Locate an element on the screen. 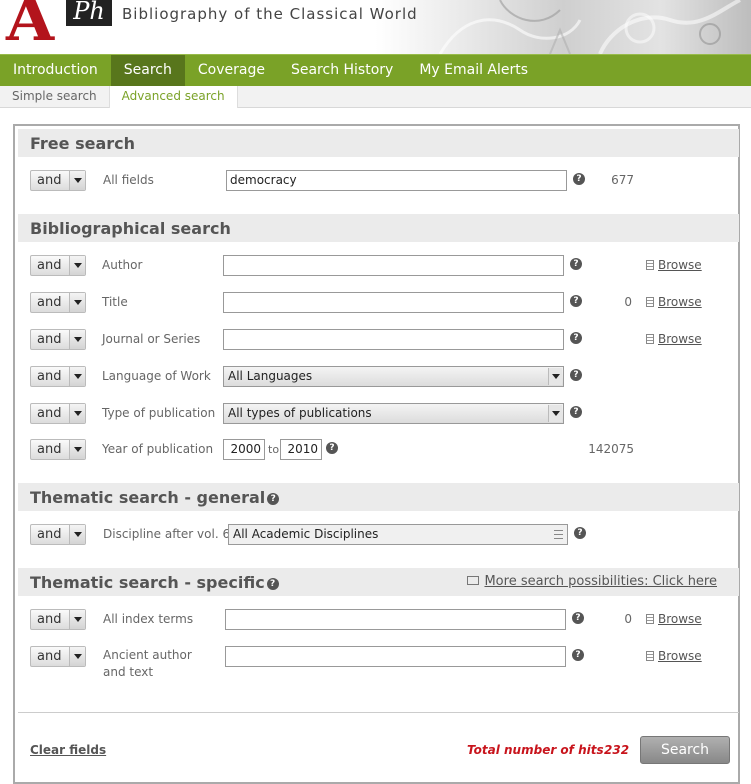 The image size is (751, 784). year-from-input: 2000 is located at coordinates (244, 449).